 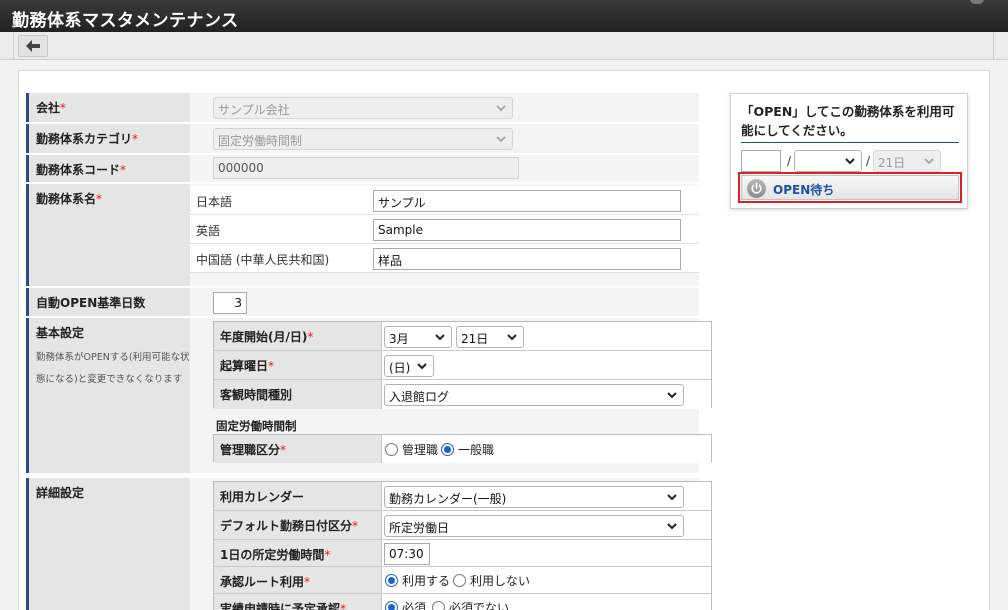 I want to click on fiscal-start-row: 年度開始(月/日)* 3月 21日, so click(x=462, y=336).